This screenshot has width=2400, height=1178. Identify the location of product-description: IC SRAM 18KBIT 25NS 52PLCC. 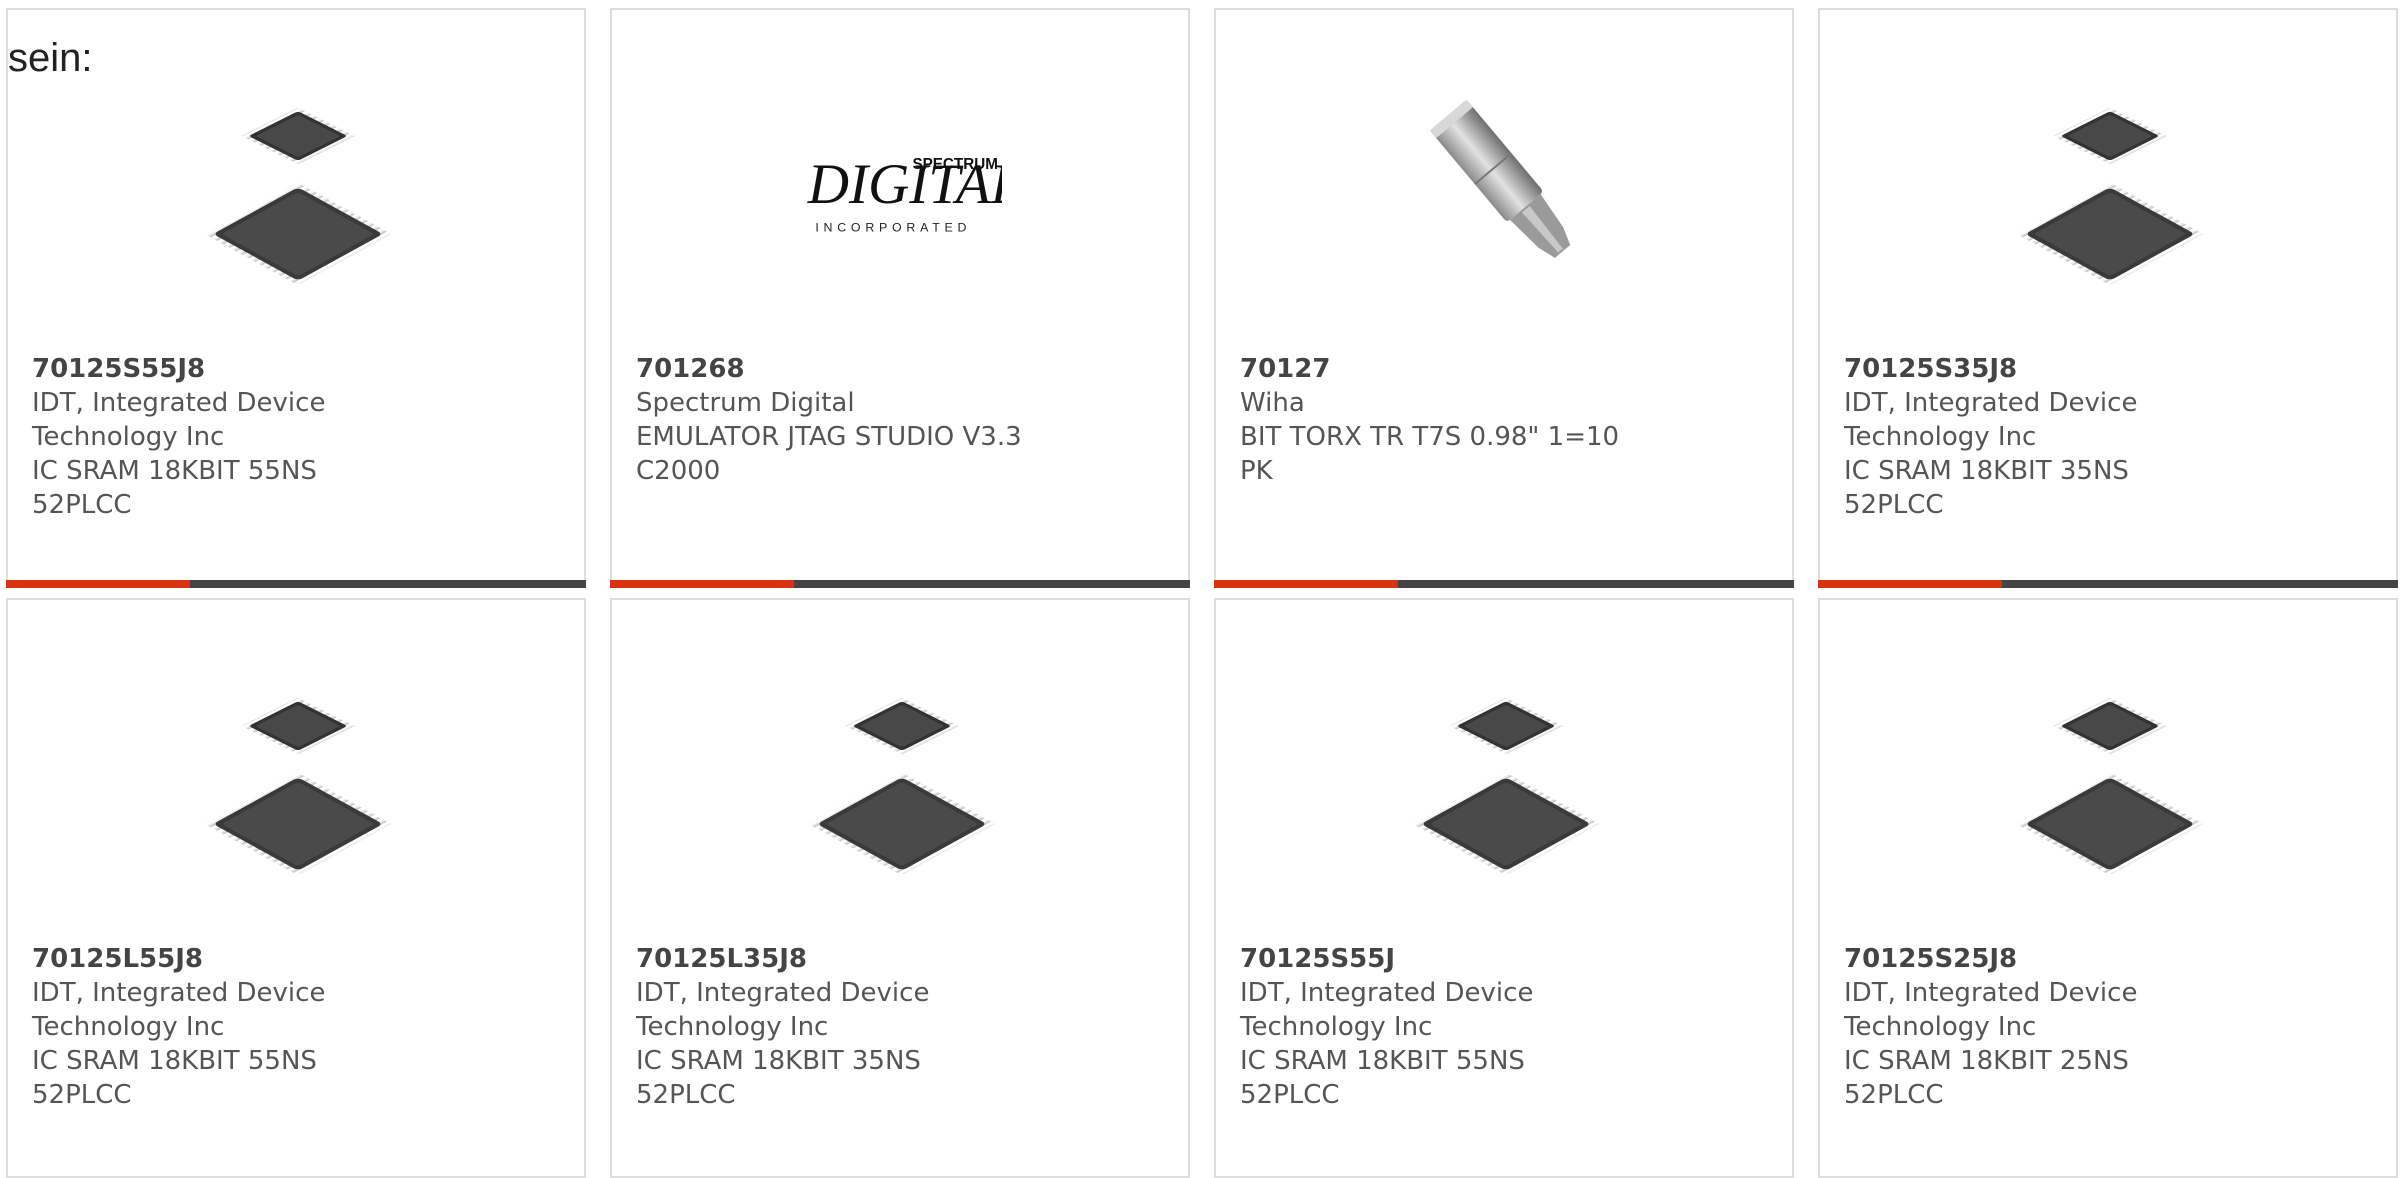
(1986, 1078).